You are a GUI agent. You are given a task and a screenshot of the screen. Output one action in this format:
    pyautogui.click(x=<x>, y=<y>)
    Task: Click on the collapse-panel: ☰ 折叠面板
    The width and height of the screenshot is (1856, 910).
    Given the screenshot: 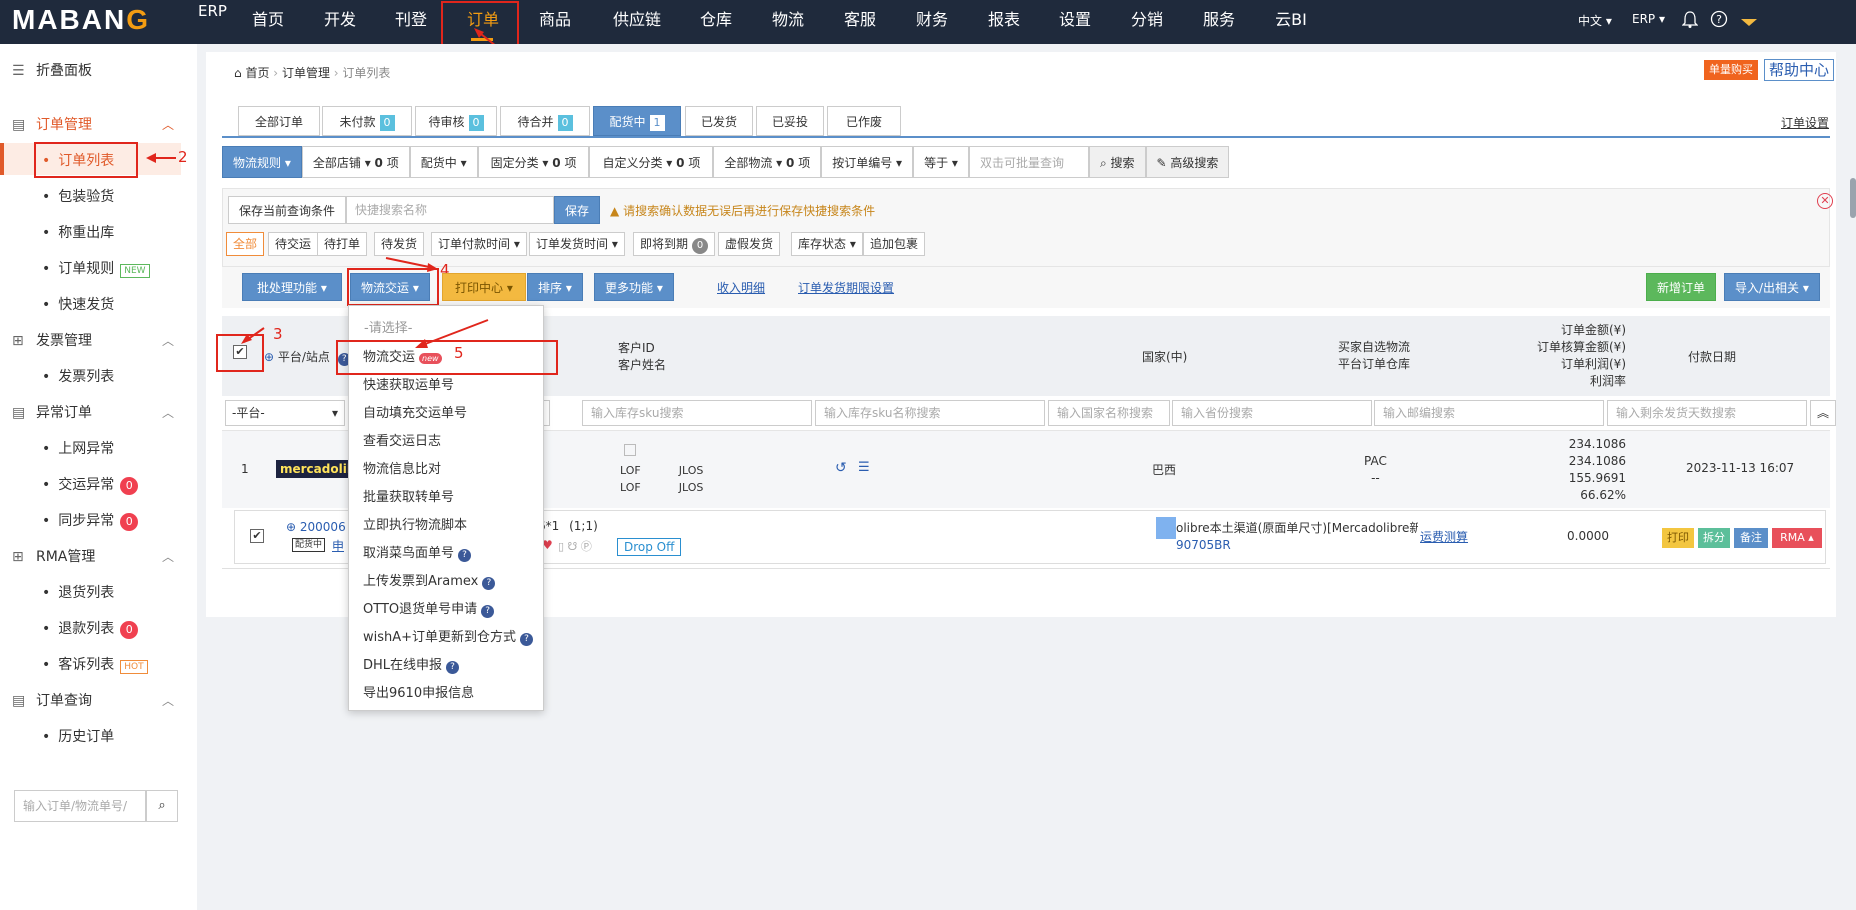 What is the action you would take?
    pyautogui.click(x=52, y=70)
    